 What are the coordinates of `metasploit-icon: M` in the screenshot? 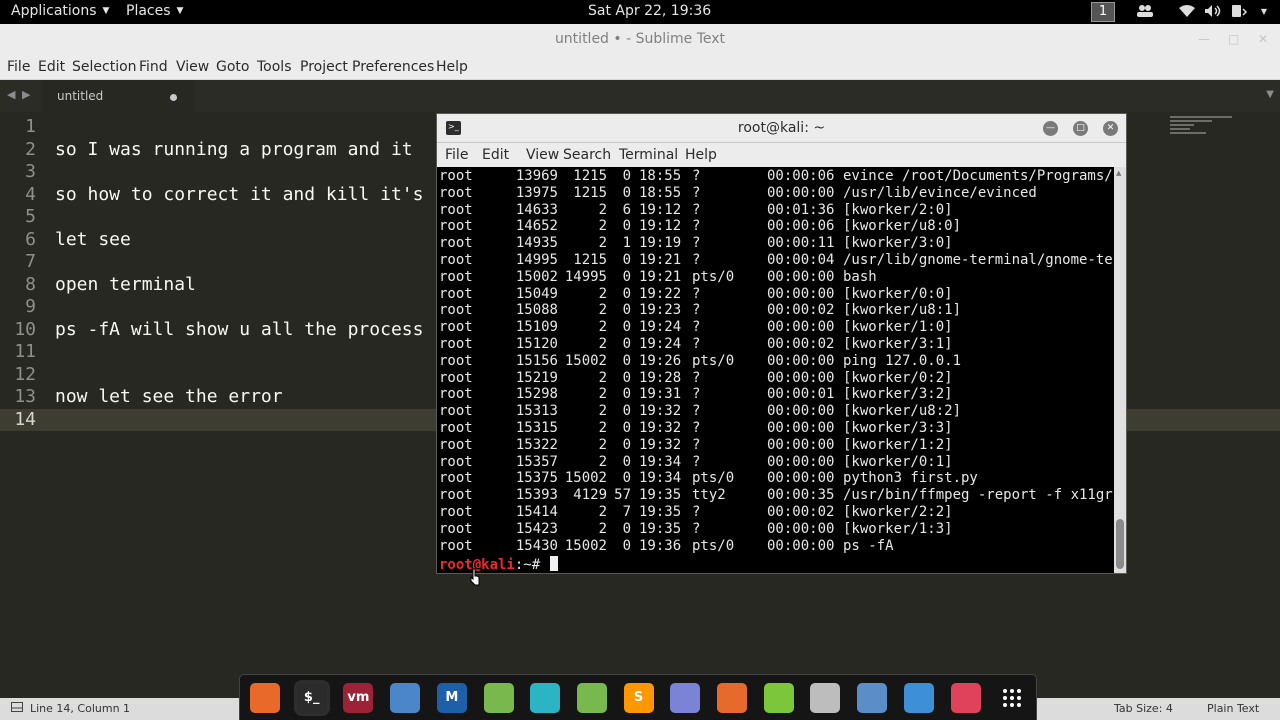 It's located at (451, 698).